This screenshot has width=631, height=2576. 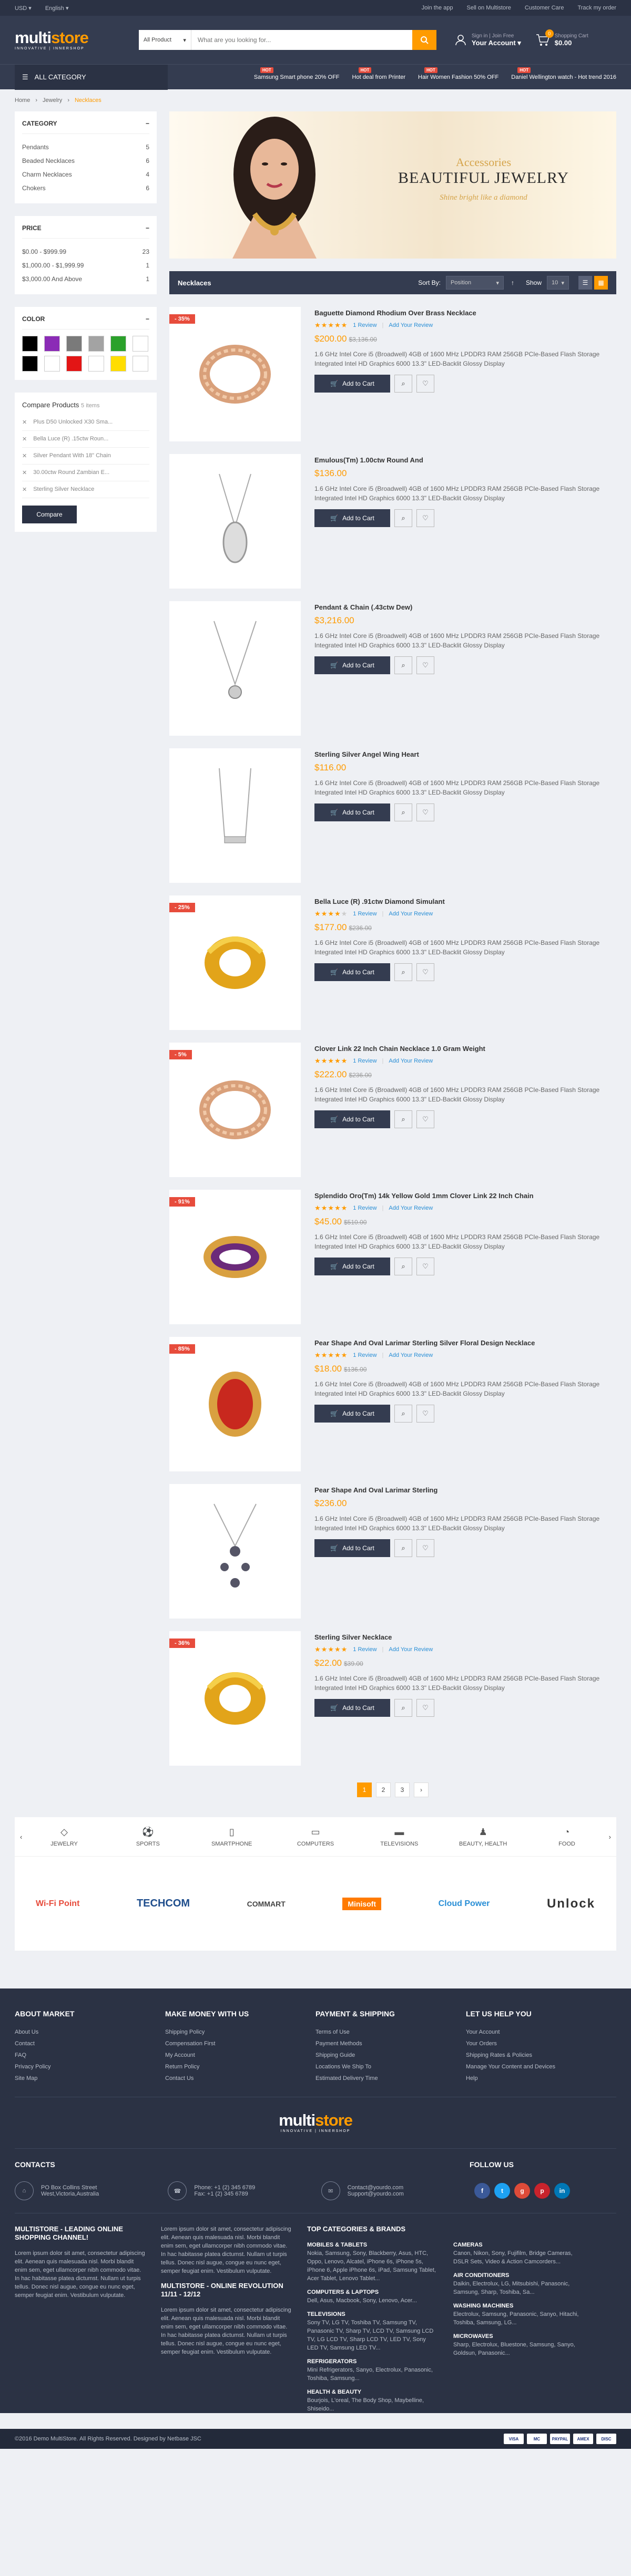 What do you see at coordinates (315, 2122) in the screenshot?
I see `footer-logo: multistore INNOVATIVE | INNERSHOP` at bounding box center [315, 2122].